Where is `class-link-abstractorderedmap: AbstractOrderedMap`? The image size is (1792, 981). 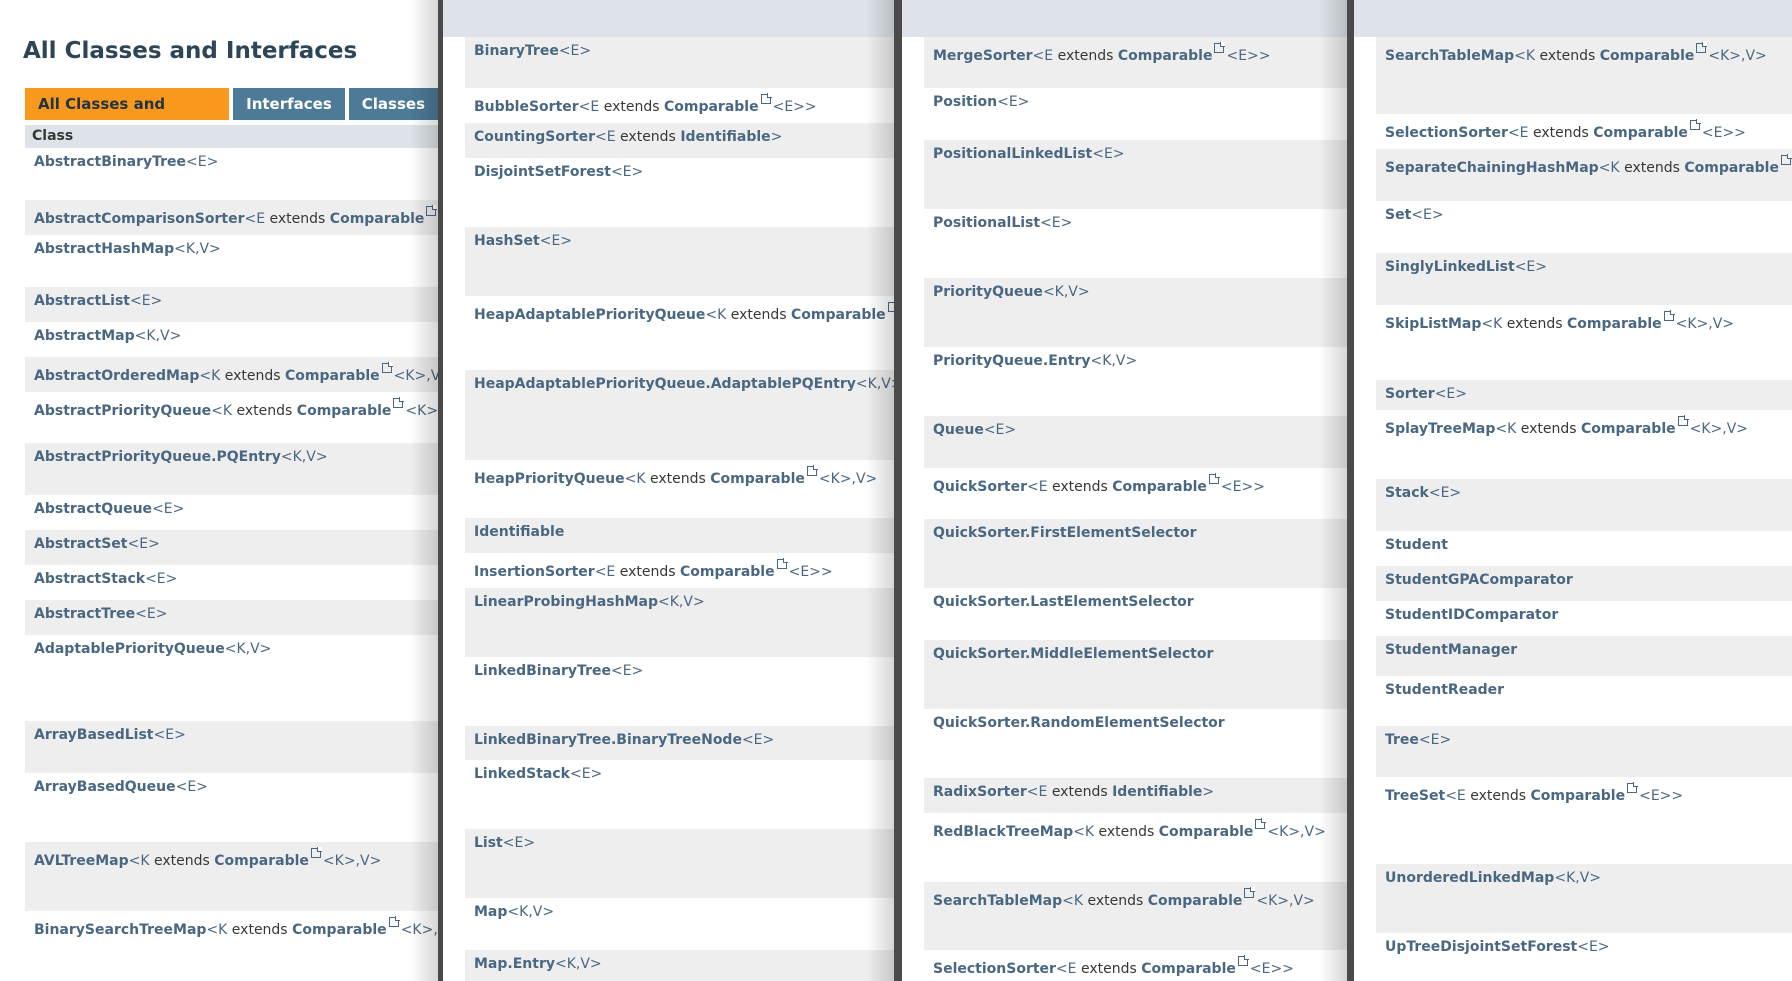
class-link-abstractorderedmap: AbstractOrderedMap is located at coordinates (116, 376).